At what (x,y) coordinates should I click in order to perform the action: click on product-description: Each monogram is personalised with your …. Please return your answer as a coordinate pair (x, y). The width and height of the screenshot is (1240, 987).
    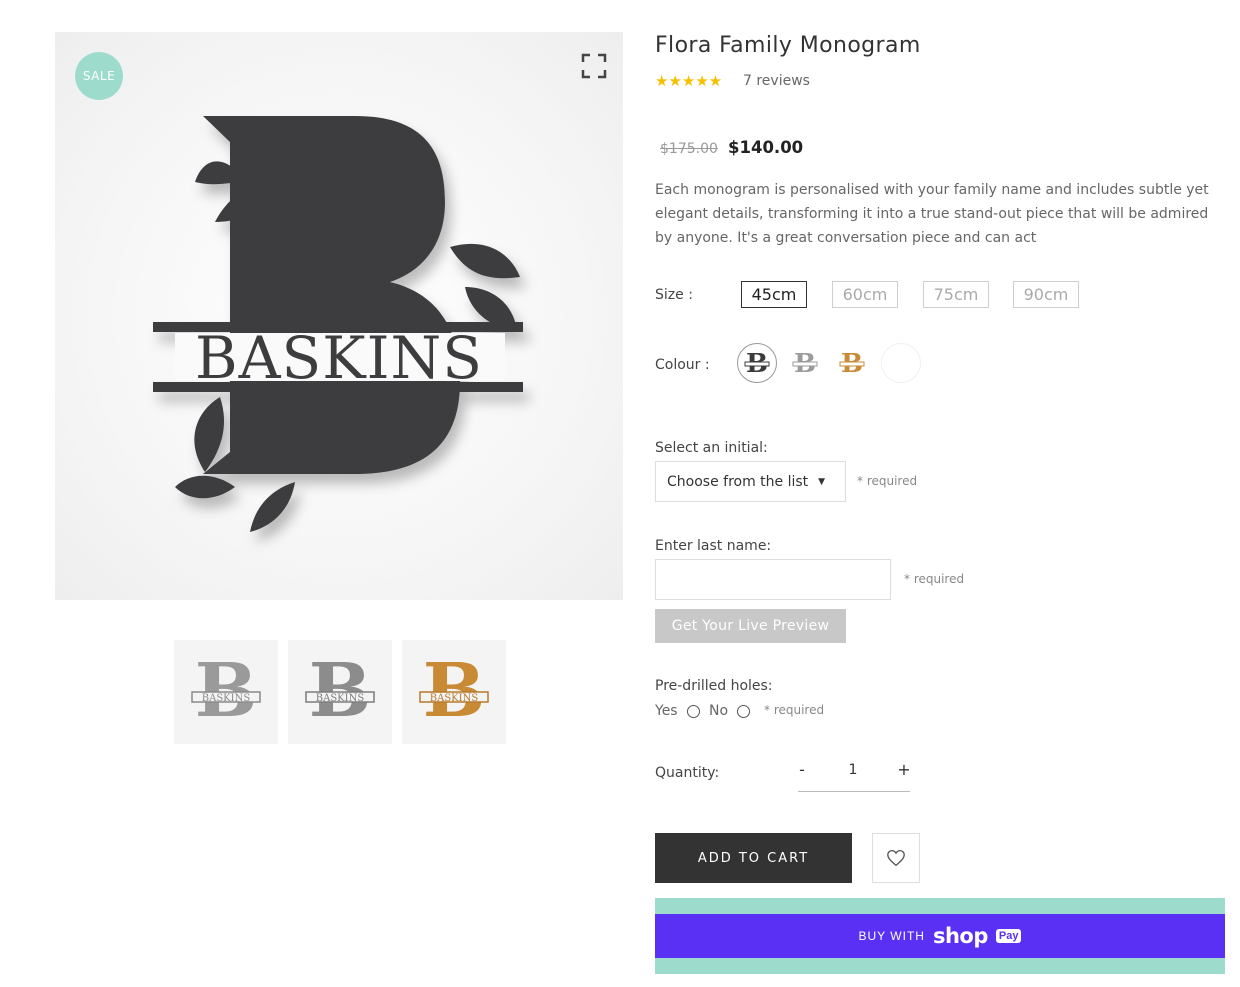
    Looking at the image, I should click on (932, 214).